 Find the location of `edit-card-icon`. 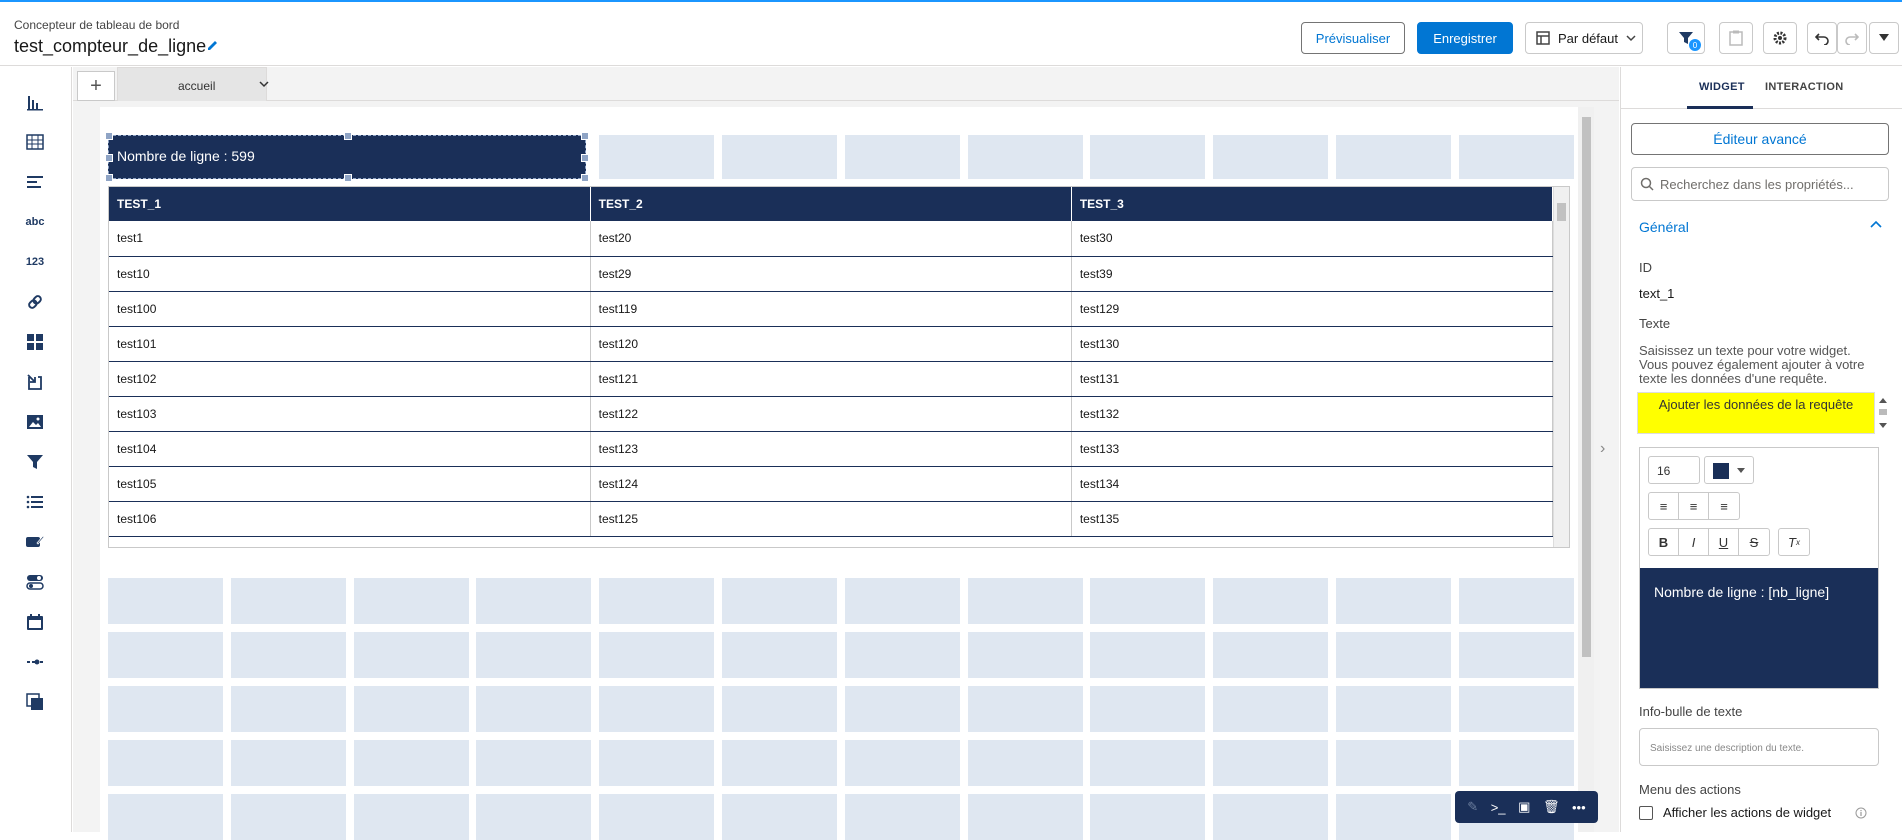

edit-card-icon is located at coordinates (35, 542).